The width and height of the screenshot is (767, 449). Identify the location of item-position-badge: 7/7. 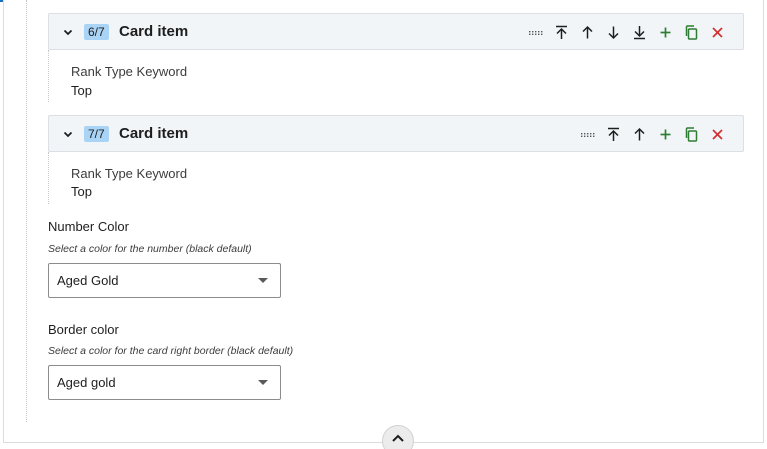
(96, 134).